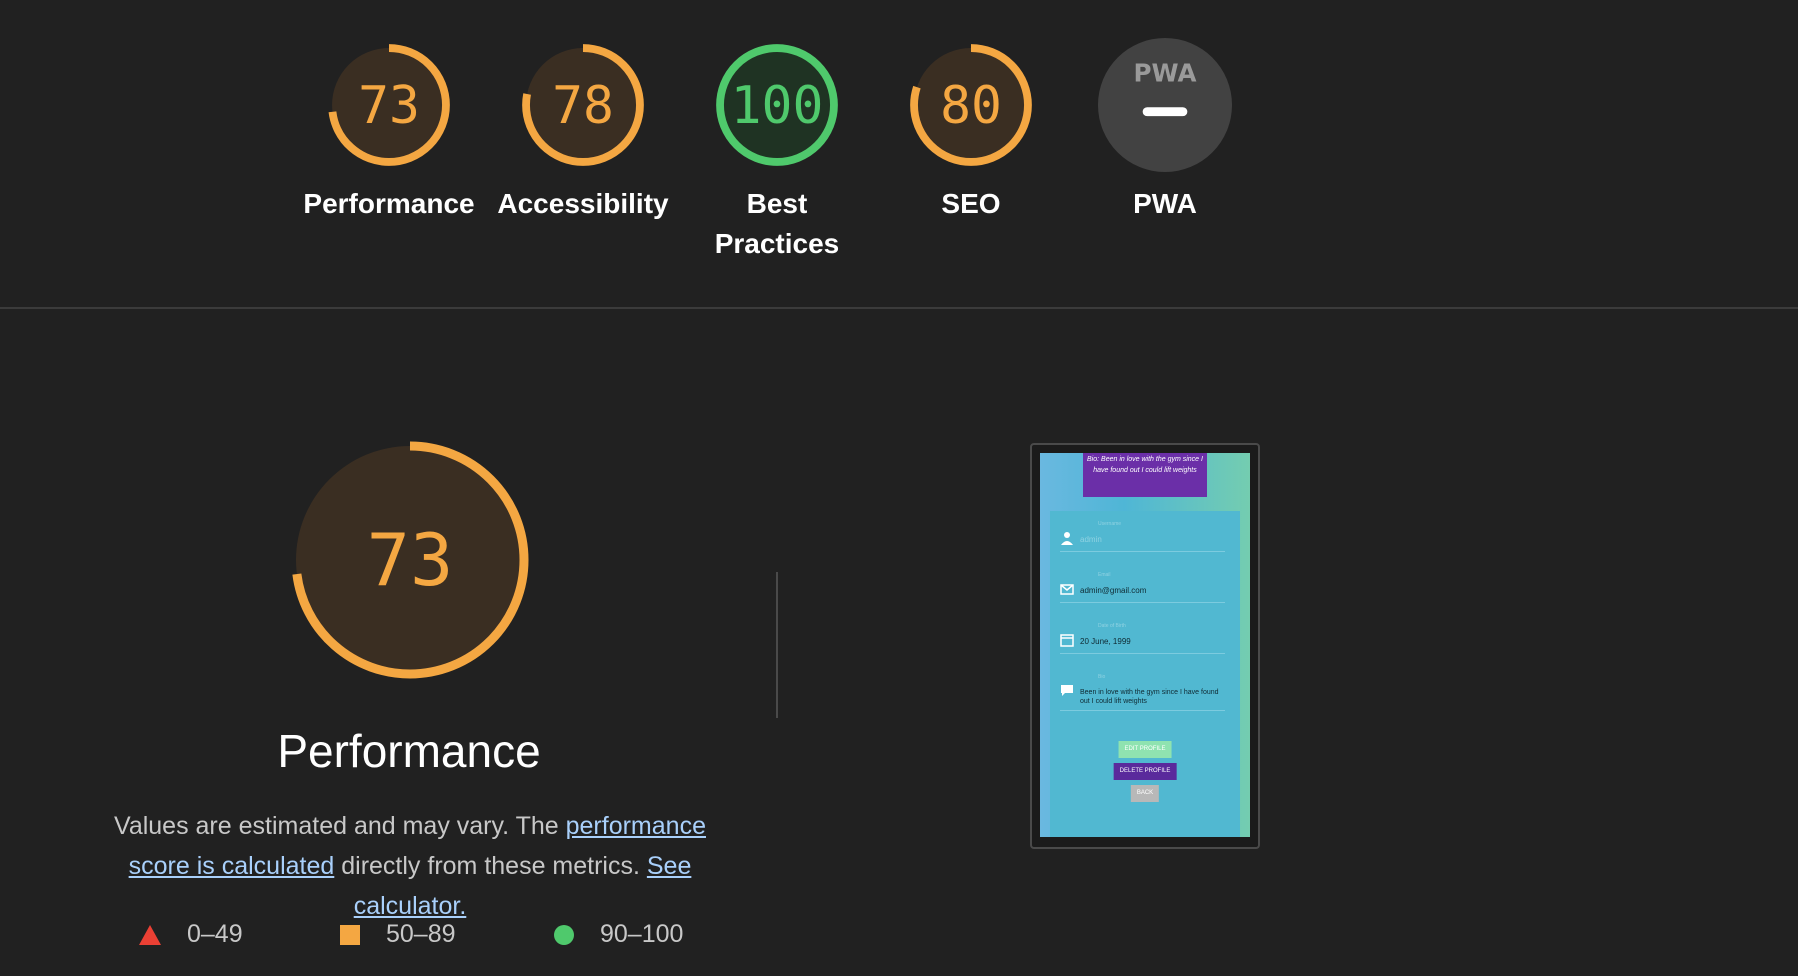 This screenshot has width=1798, height=976. What do you see at coordinates (1067, 589) in the screenshot?
I see `mail-icon` at bounding box center [1067, 589].